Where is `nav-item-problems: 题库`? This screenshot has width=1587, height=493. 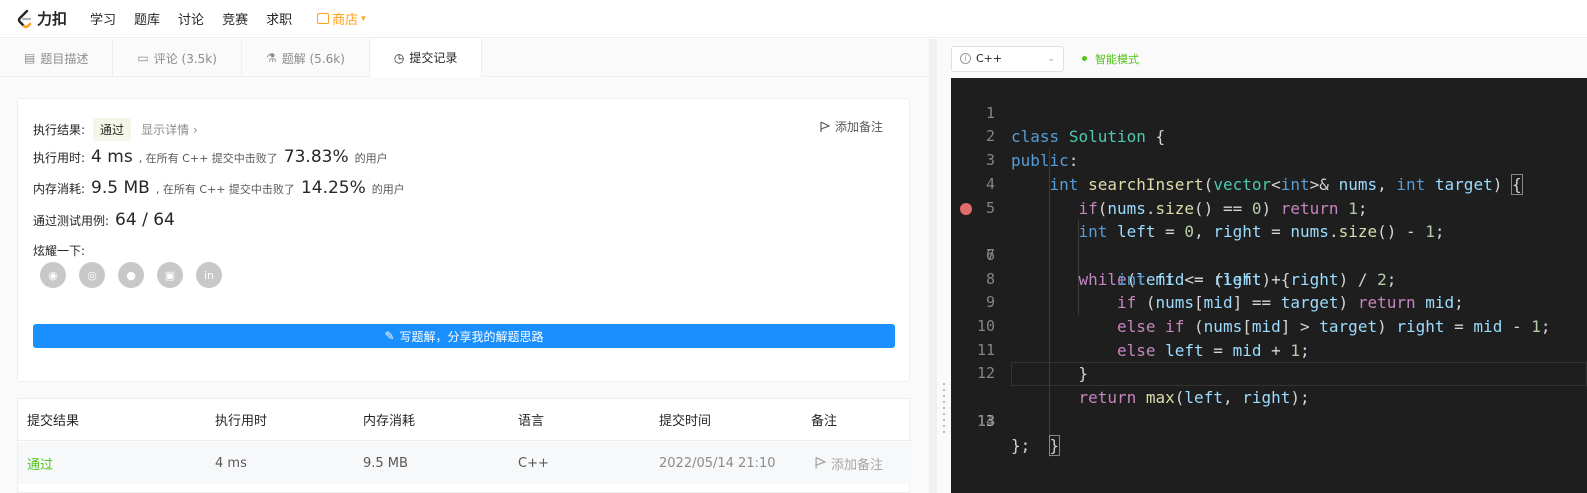 nav-item-problems: 题库 is located at coordinates (147, 18).